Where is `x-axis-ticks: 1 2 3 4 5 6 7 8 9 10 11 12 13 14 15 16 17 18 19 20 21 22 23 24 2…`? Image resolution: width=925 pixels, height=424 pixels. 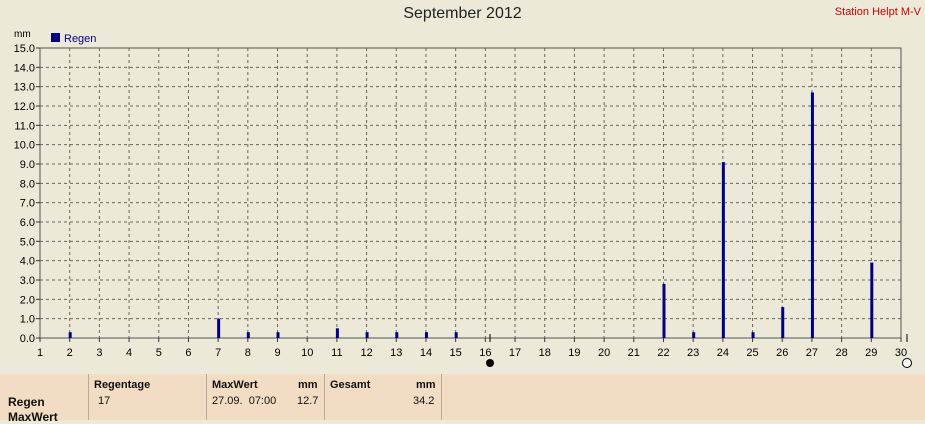 x-axis-ticks: 1 2 3 4 5 6 7 8 9 10 11 12 13 14 15 16 17 18 19 20 21 22 23 24 2… is located at coordinates (472, 353).